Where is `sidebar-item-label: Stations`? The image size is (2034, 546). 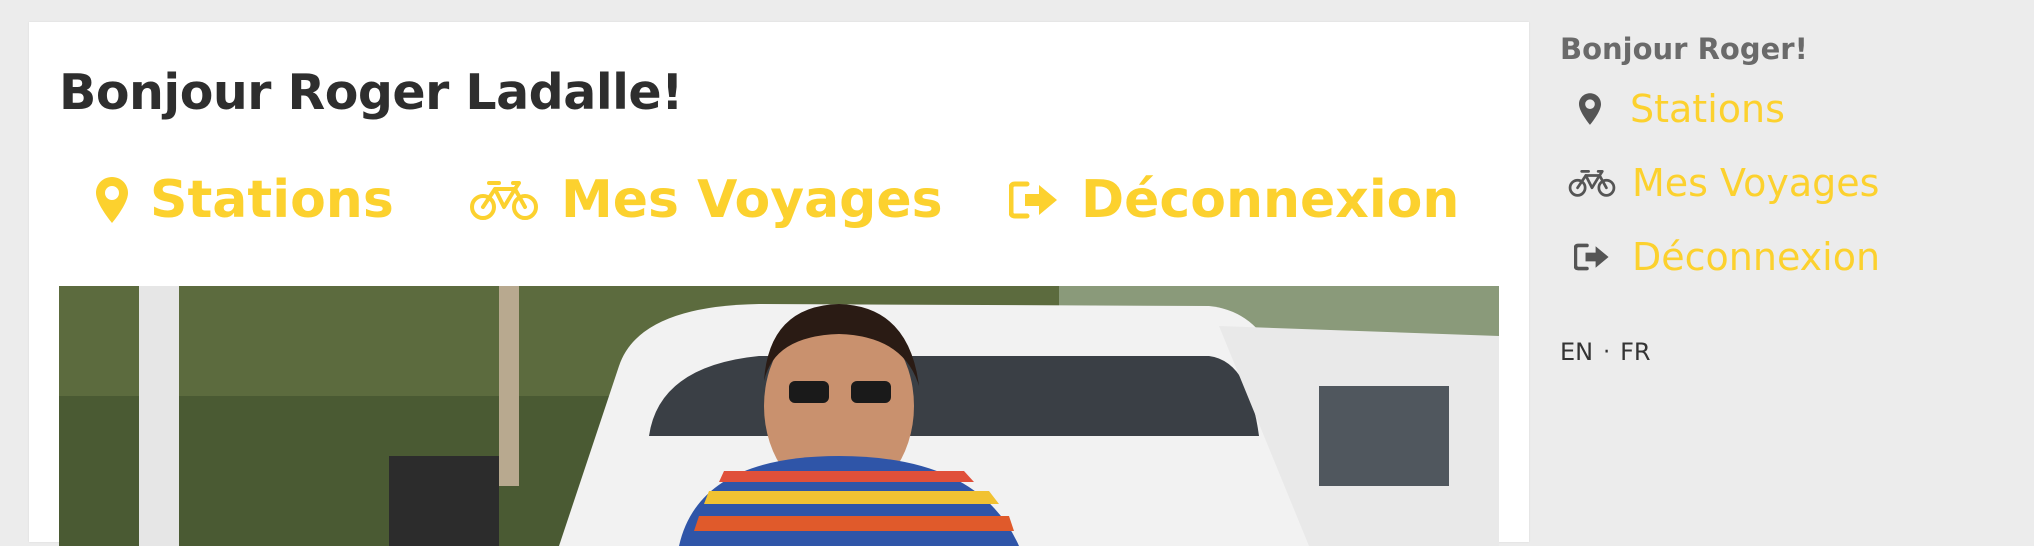 sidebar-item-label: Stations is located at coordinates (1707, 109).